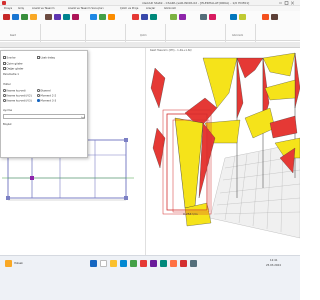 The image size is (320, 300). Describe the element at coordinates (66, 17) in the screenshot. I see `ribbon-button-column` at that location.